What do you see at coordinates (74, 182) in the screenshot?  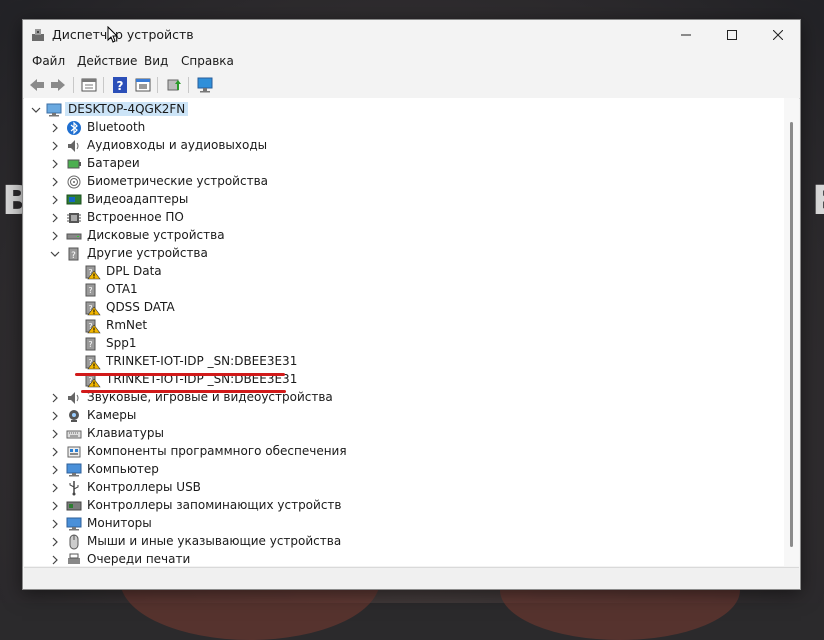 I see `fingerprint-icon` at bounding box center [74, 182].